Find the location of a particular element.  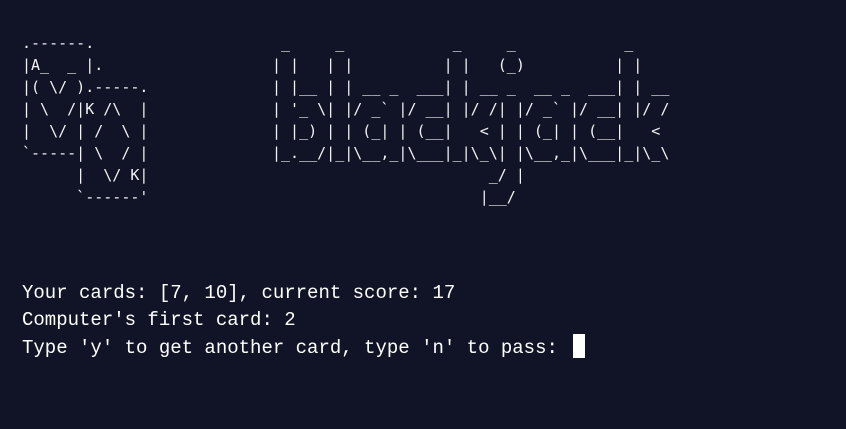

computer-card-line: Computer's first card: 2 is located at coordinates (159, 320).